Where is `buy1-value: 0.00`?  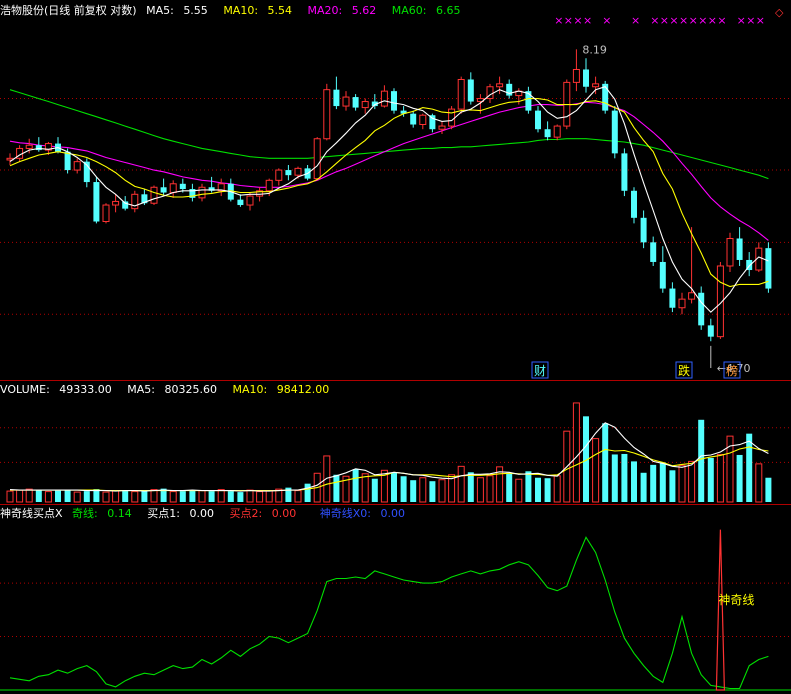
buy1-value: 0.00 is located at coordinates (201, 513).